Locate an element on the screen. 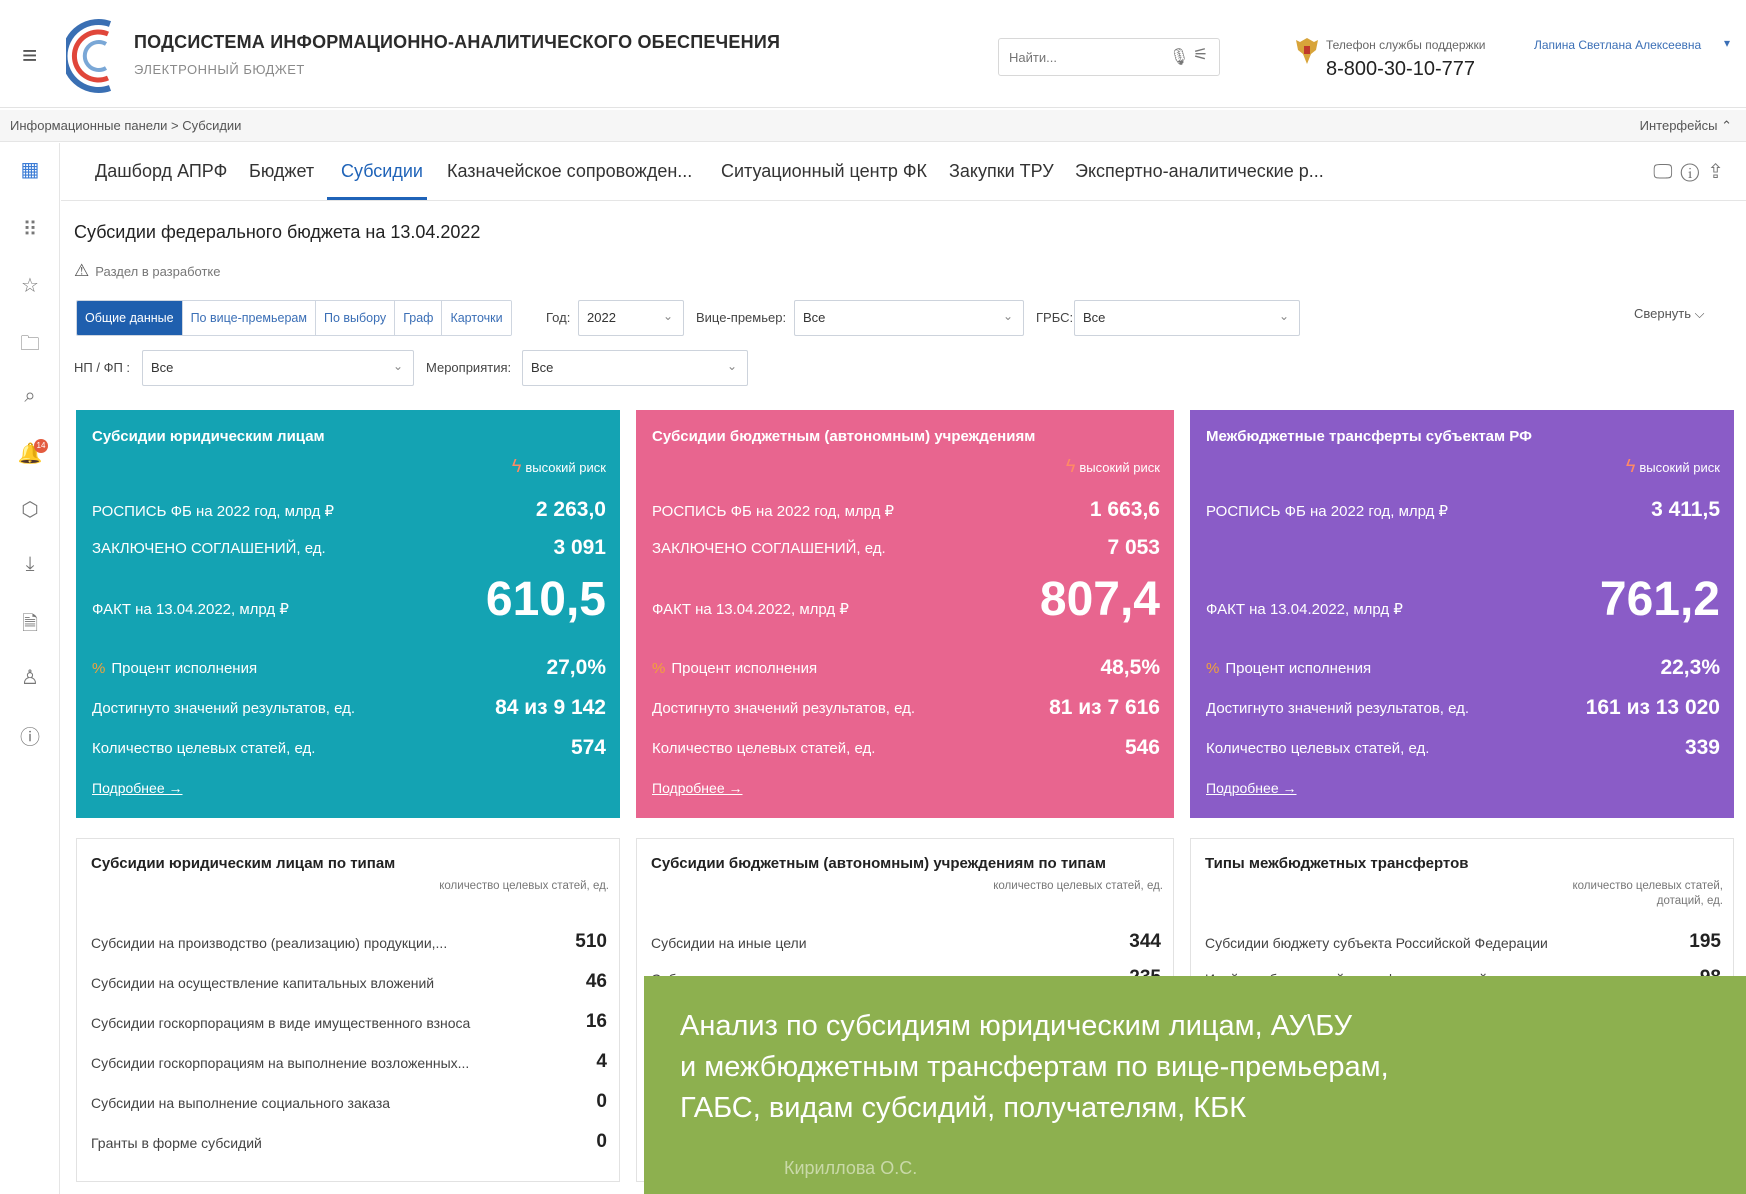  user-icon: ♙ is located at coordinates (30, 677).